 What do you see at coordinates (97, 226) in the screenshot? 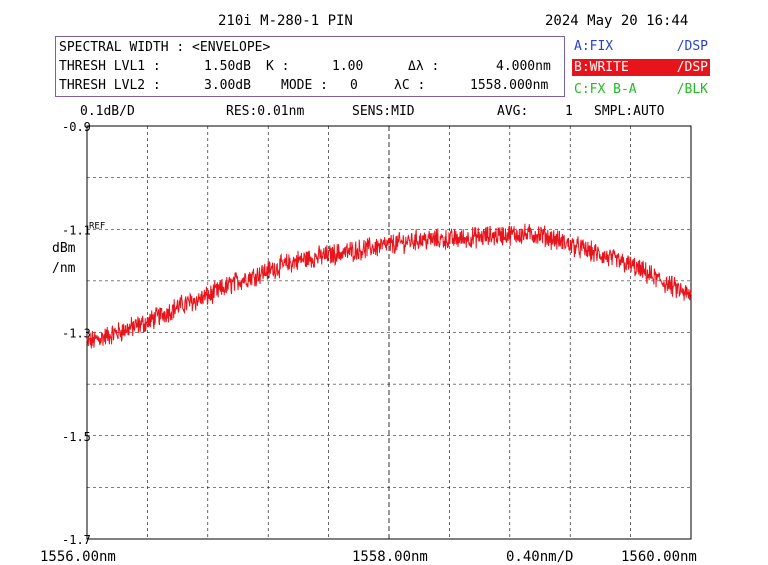
I see `ref-marker-label: REF` at bounding box center [97, 226].